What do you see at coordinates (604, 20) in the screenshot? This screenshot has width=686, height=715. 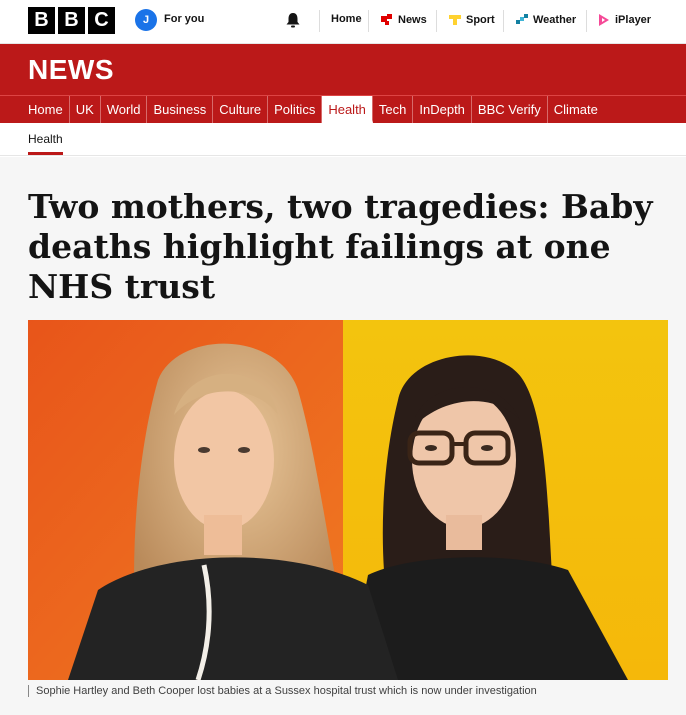 I see `iplayer-icon` at bounding box center [604, 20].